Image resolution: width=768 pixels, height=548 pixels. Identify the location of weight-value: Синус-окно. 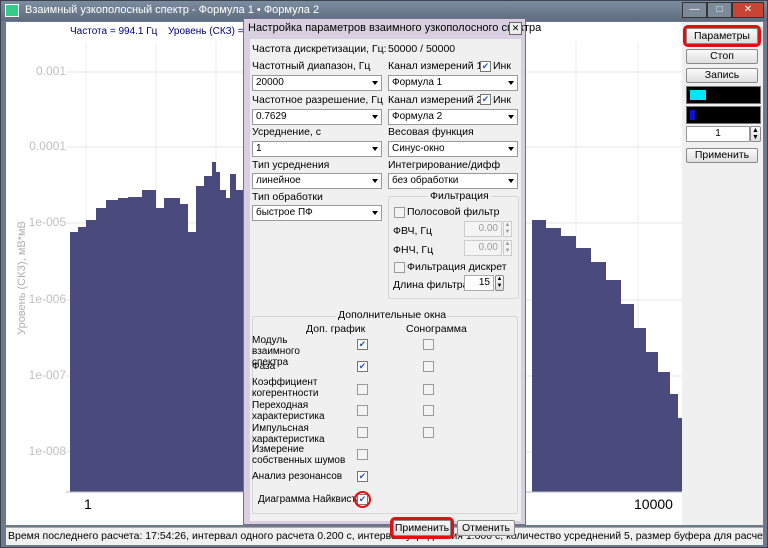
(418, 148).